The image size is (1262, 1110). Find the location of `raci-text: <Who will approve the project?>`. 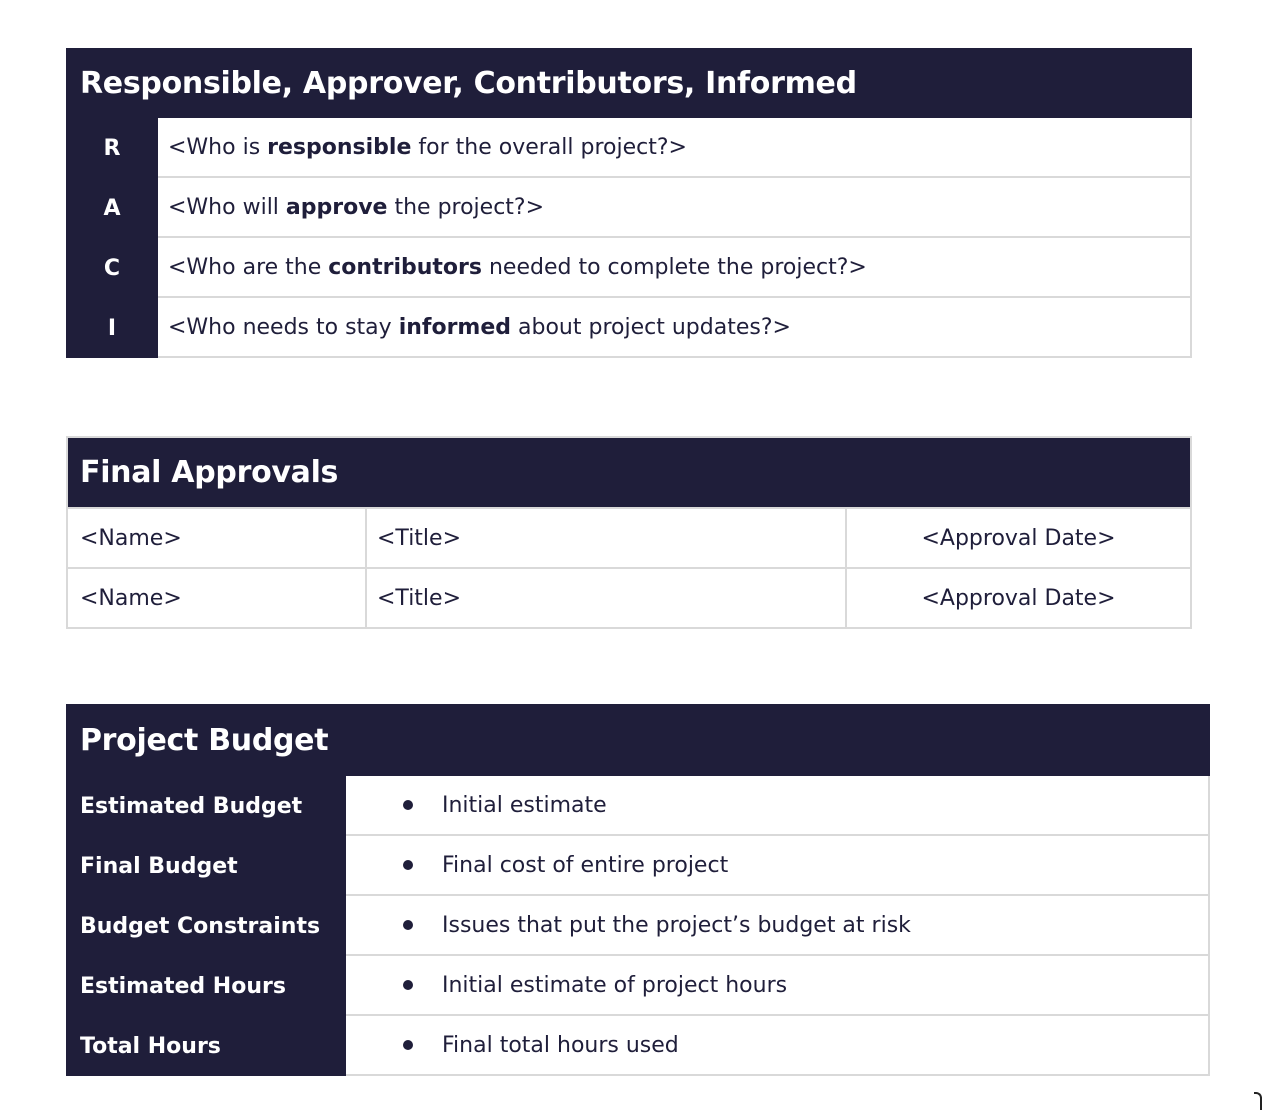

raci-text: <Who will approve the project?> is located at coordinates (675, 208).